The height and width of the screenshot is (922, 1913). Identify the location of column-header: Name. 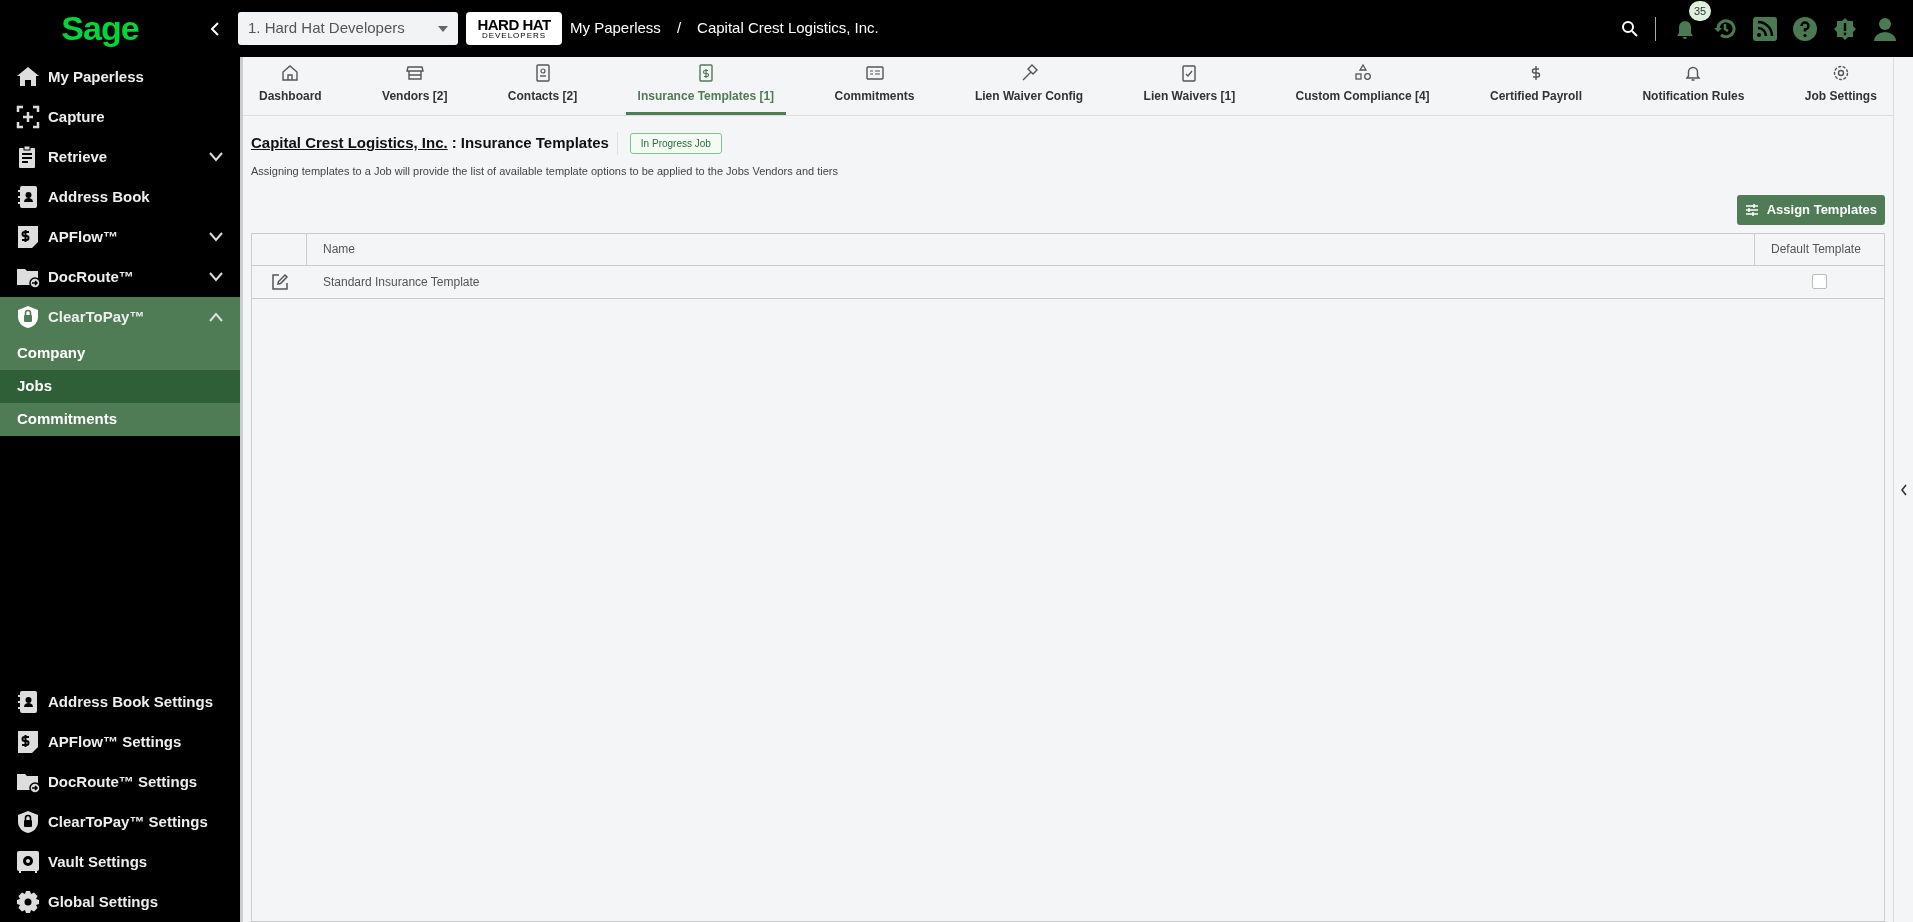
(339, 249).